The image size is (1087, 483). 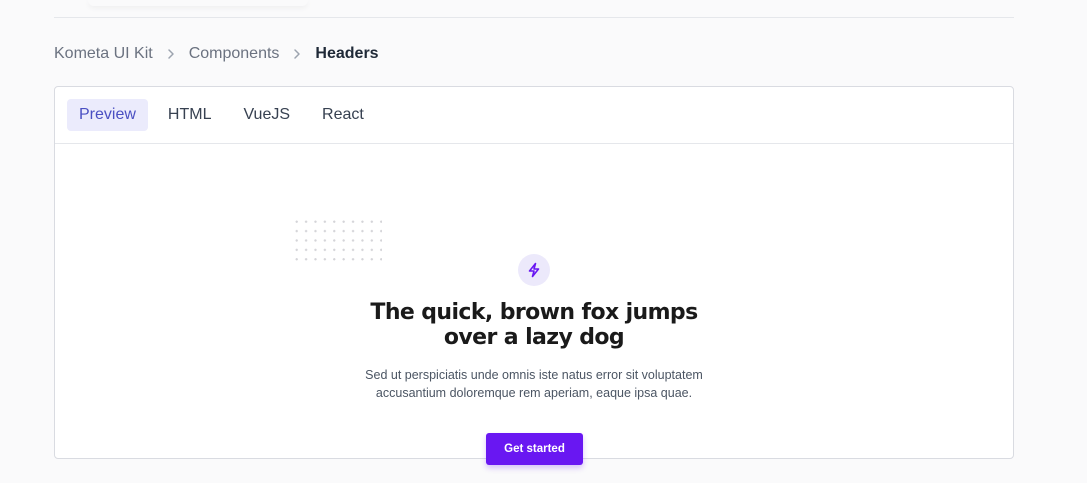 I want to click on get-started-button: Get started, so click(x=534, y=449).